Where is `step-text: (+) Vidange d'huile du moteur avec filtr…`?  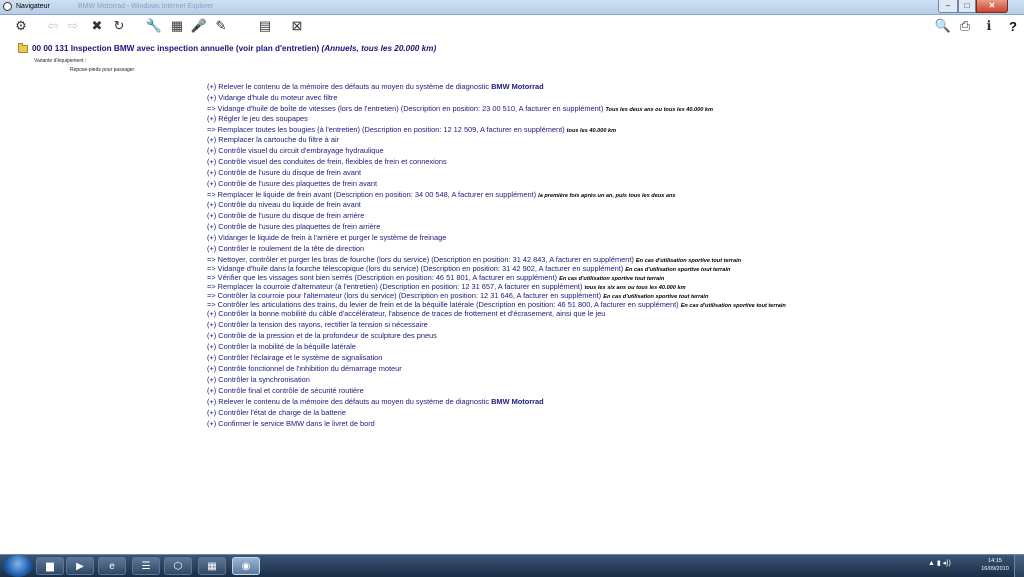 step-text: (+) Vidange d'huile du moteur avec filtr… is located at coordinates (272, 97).